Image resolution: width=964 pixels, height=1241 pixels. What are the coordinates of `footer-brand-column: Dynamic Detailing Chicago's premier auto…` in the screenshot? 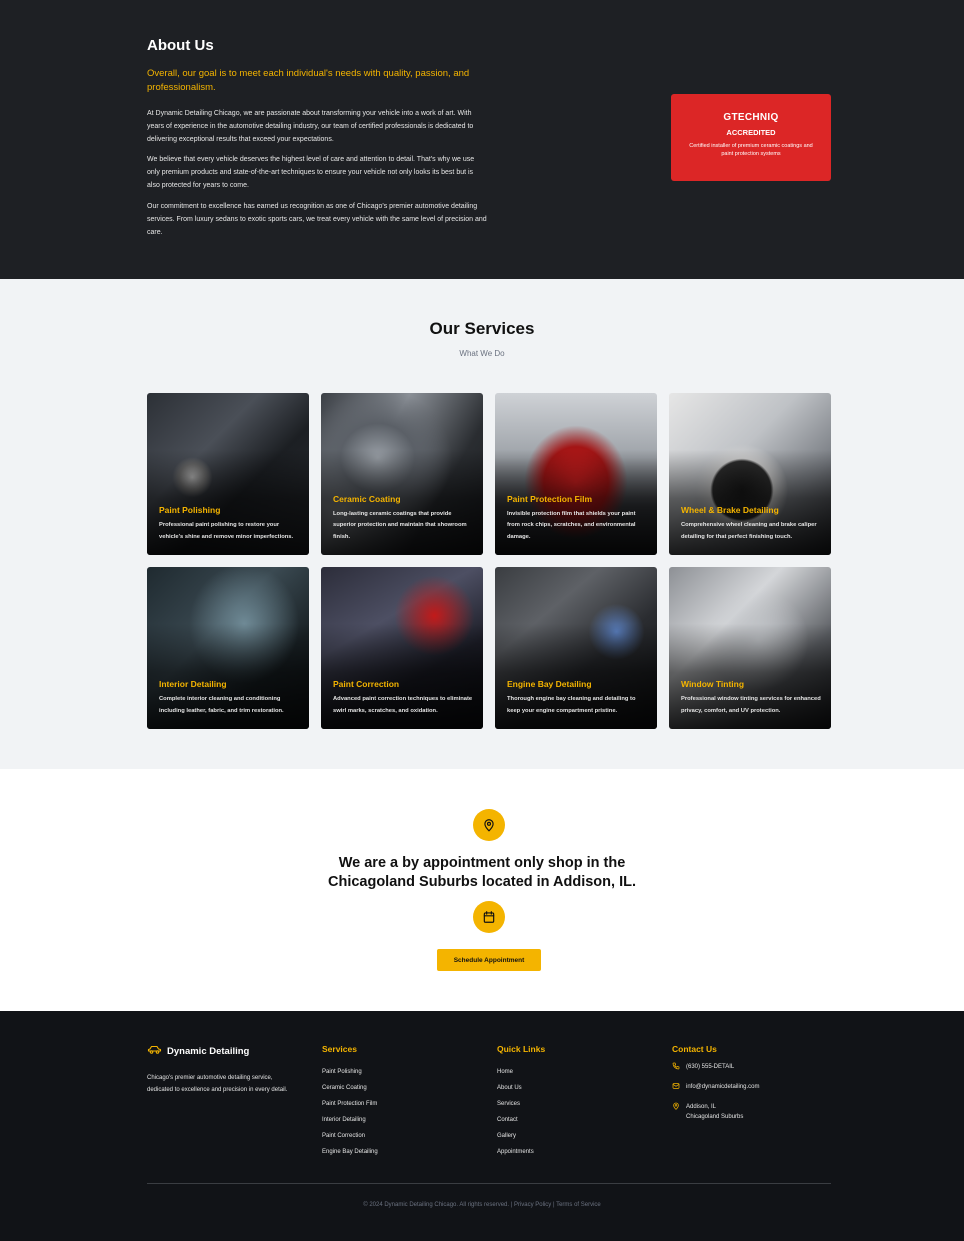 It's located at (222, 1070).